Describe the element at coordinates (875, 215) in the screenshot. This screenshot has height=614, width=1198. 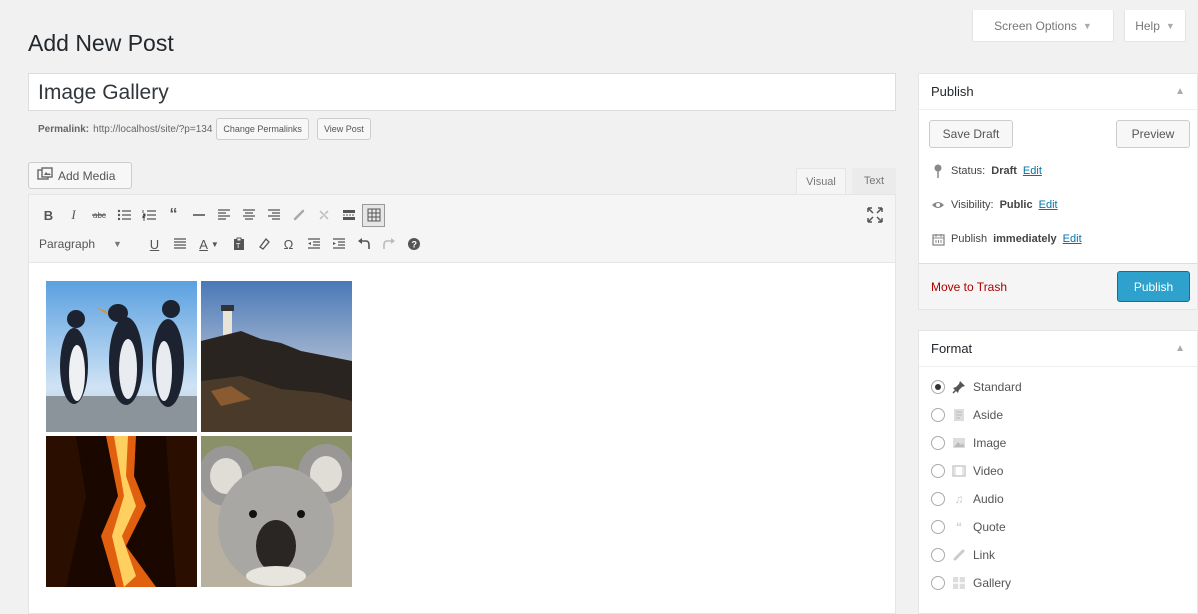
I see `fullscreen-icon` at that location.